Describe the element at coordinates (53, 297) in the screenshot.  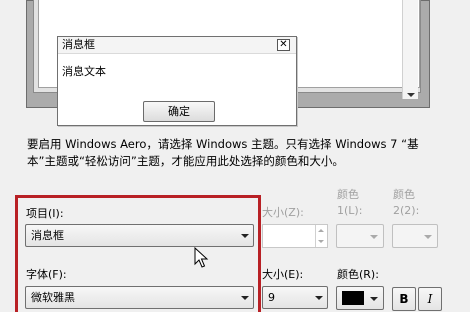
I see `font-select-value: 微软雅黑` at that location.